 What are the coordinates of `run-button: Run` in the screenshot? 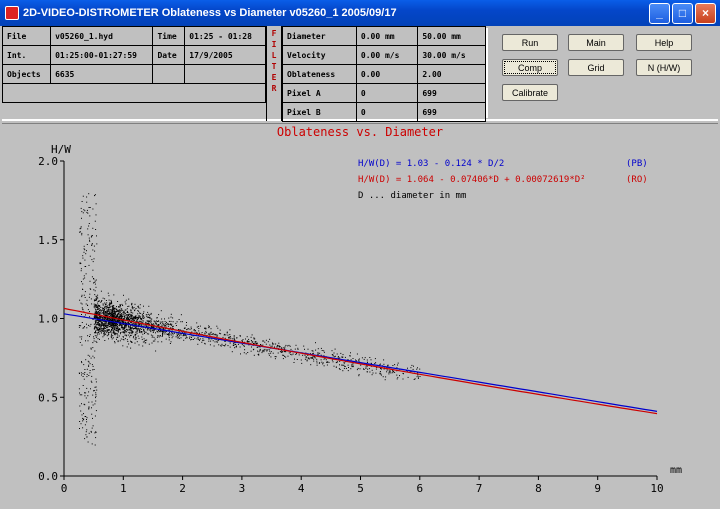 It's located at (530, 42).